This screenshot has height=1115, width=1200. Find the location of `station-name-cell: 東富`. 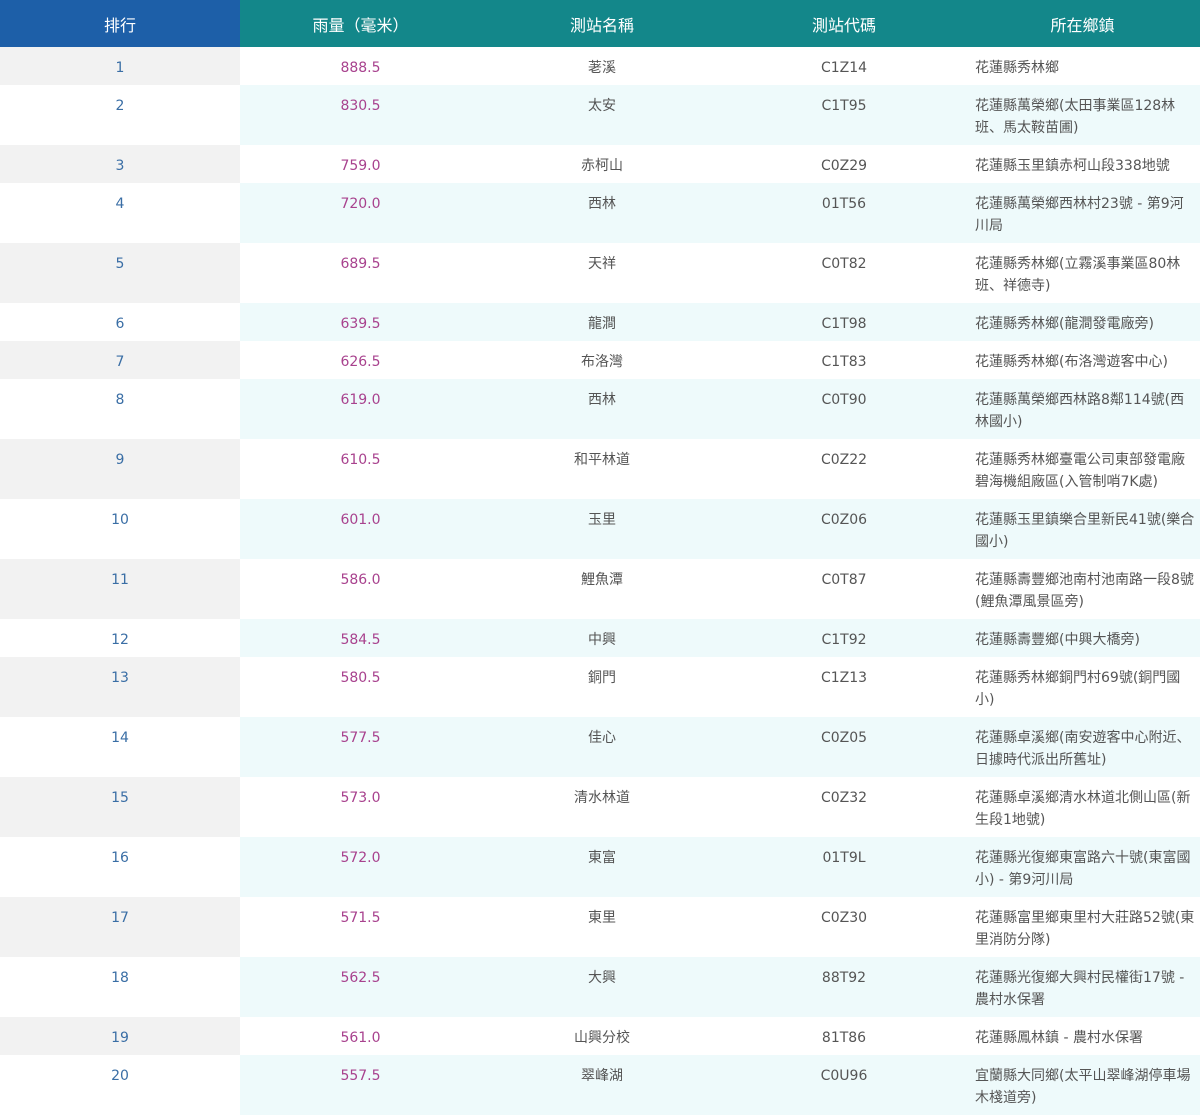

station-name-cell: 東富 is located at coordinates (602, 867).